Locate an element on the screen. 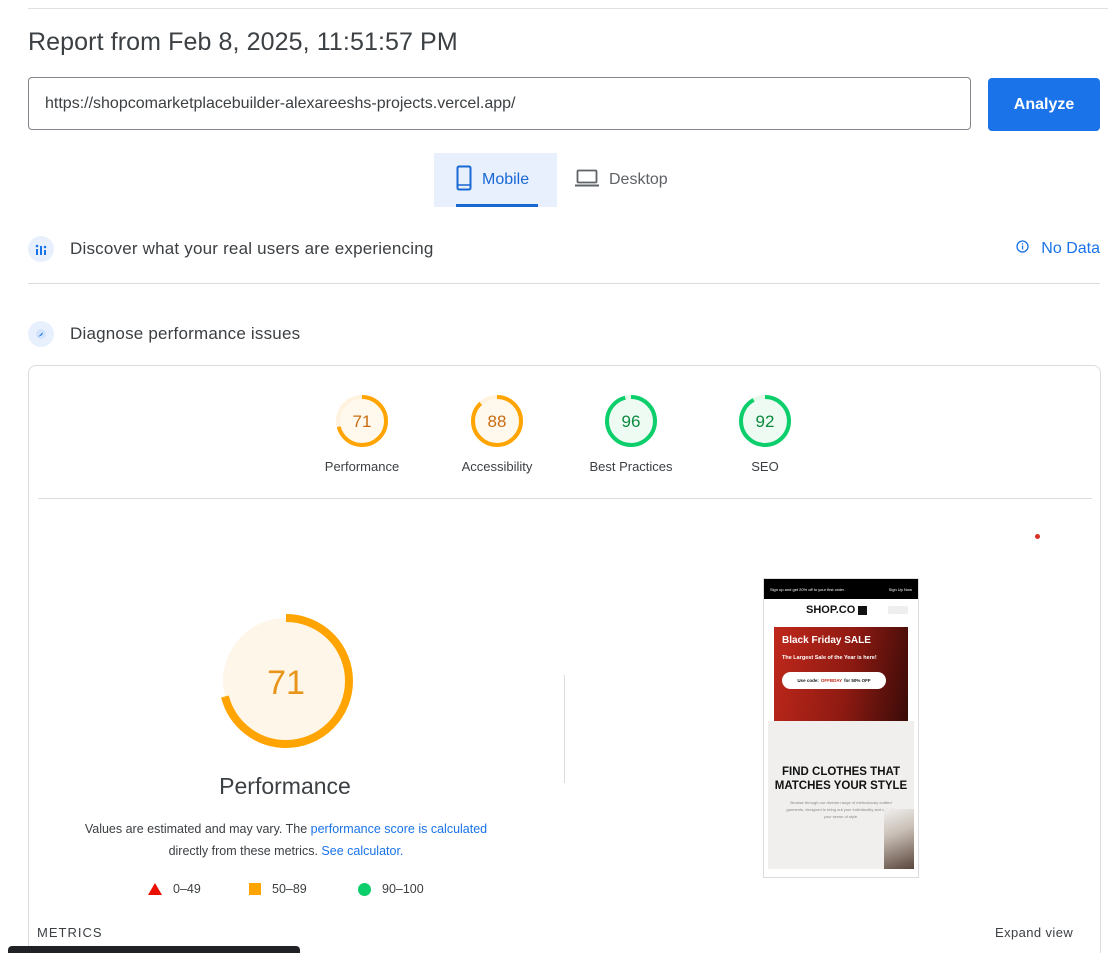 The image size is (1108, 953). legend-average: 50–89 is located at coordinates (278, 889).